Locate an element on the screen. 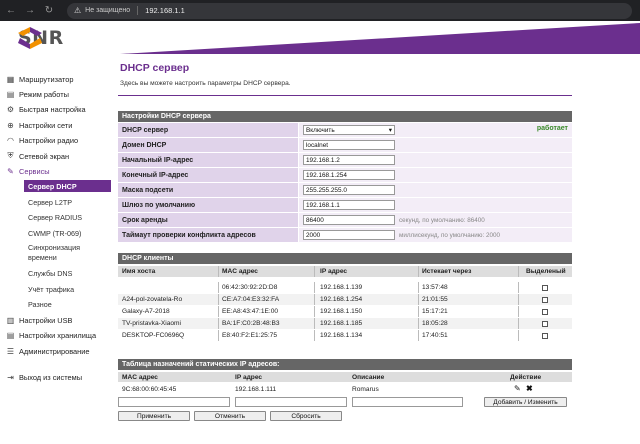  expires-cell: 21:01:55 is located at coordinates (435, 299).